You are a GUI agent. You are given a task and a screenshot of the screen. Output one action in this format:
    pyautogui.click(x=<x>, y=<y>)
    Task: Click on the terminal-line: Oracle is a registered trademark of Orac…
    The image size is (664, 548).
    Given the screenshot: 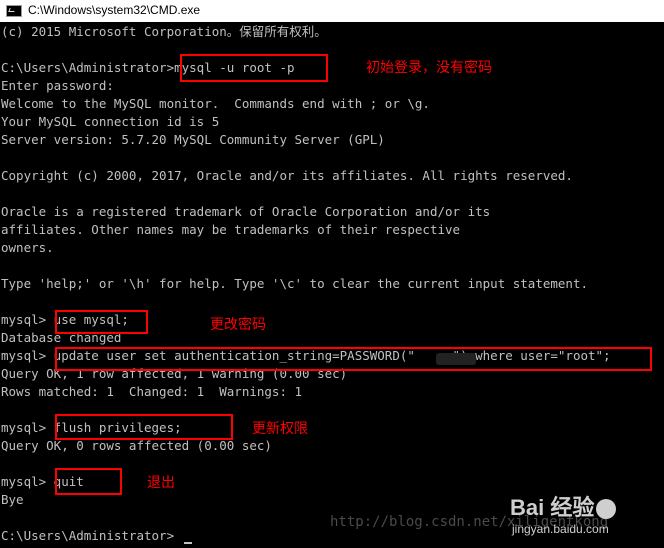 What is the action you would take?
    pyautogui.click(x=246, y=211)
    